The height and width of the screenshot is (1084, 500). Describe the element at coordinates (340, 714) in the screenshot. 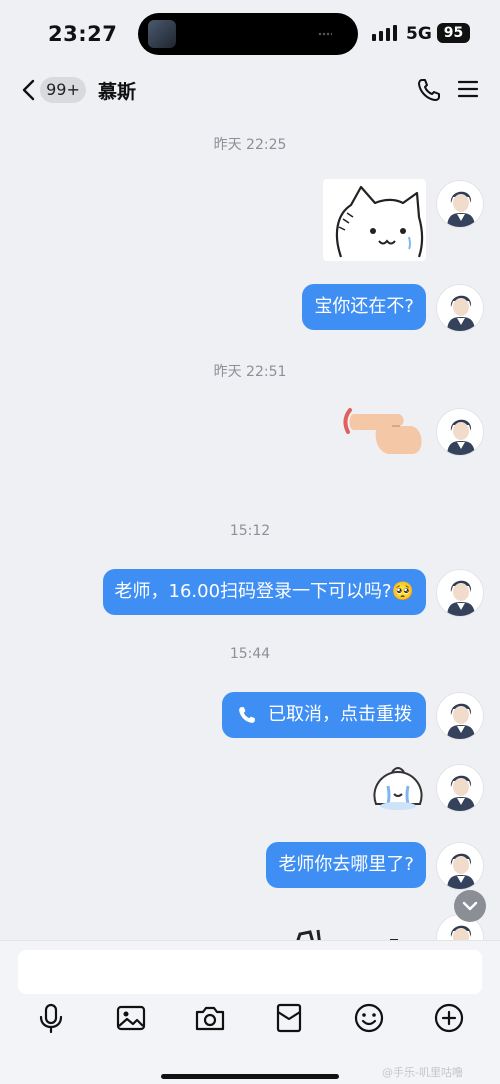

I see `call-status-text: 已取消，点击重拨` at that location.